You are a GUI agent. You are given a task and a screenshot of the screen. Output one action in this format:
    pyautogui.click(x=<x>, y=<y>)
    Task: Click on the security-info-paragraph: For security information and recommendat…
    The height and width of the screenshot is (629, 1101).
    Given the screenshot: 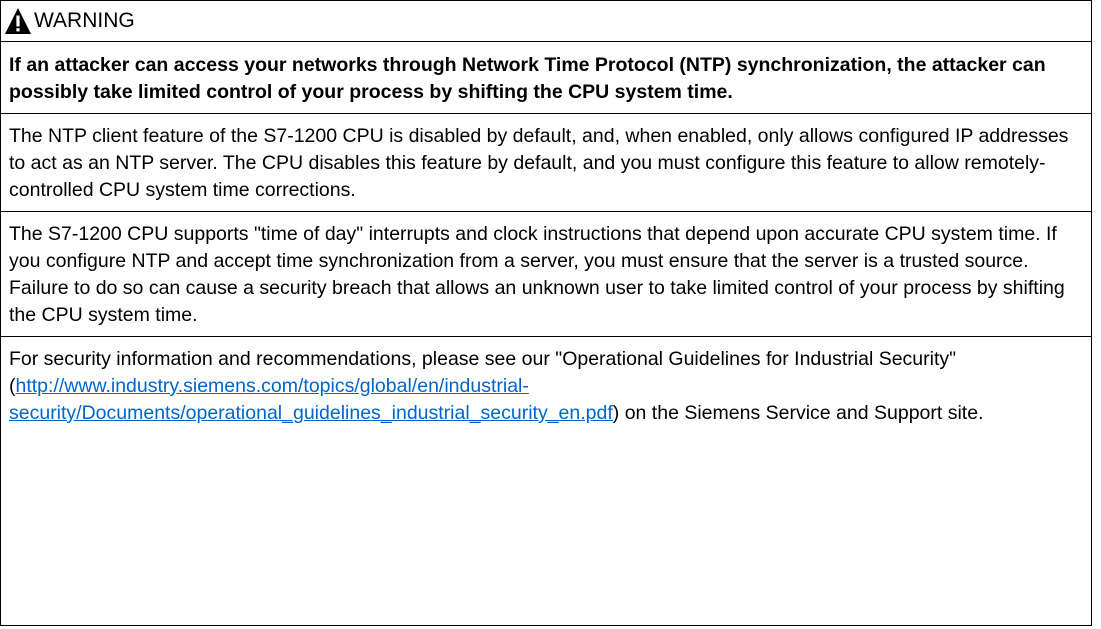 What is the action you would take?
    pyautogui.click(x=546, y=386)
    